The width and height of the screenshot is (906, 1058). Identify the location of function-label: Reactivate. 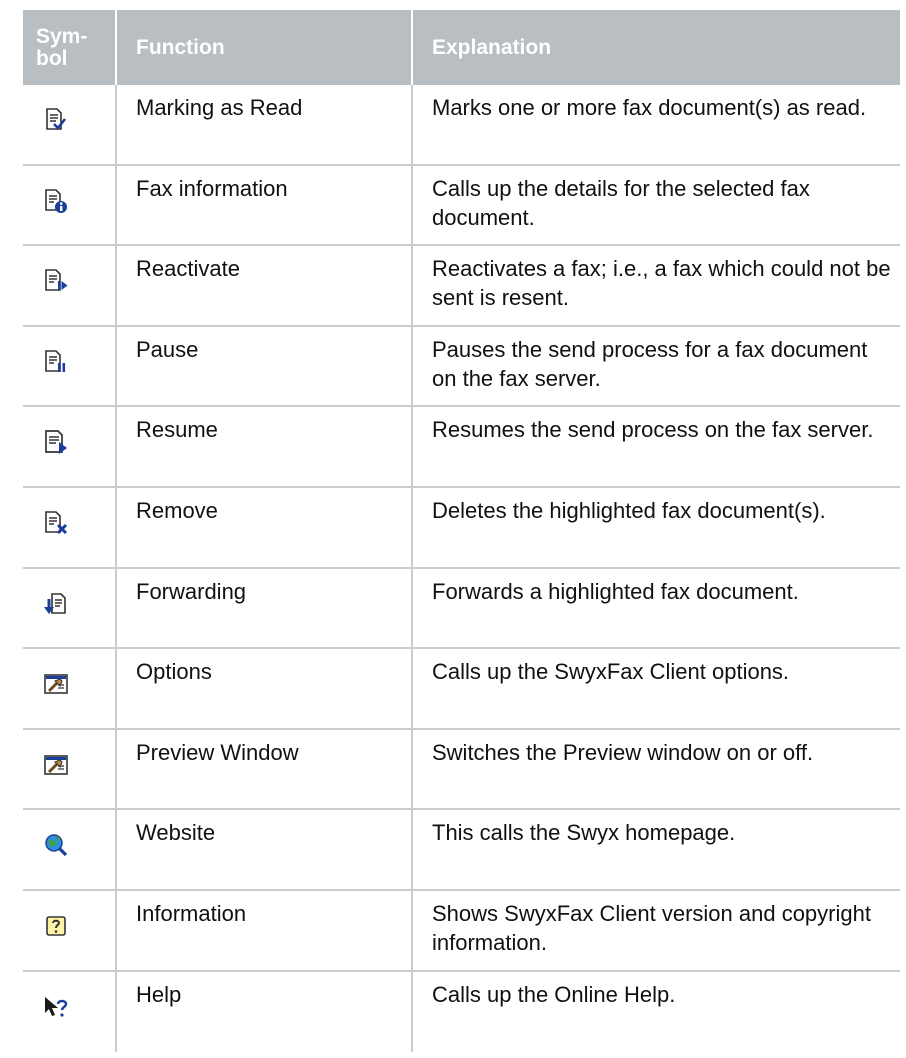
(265, 285).